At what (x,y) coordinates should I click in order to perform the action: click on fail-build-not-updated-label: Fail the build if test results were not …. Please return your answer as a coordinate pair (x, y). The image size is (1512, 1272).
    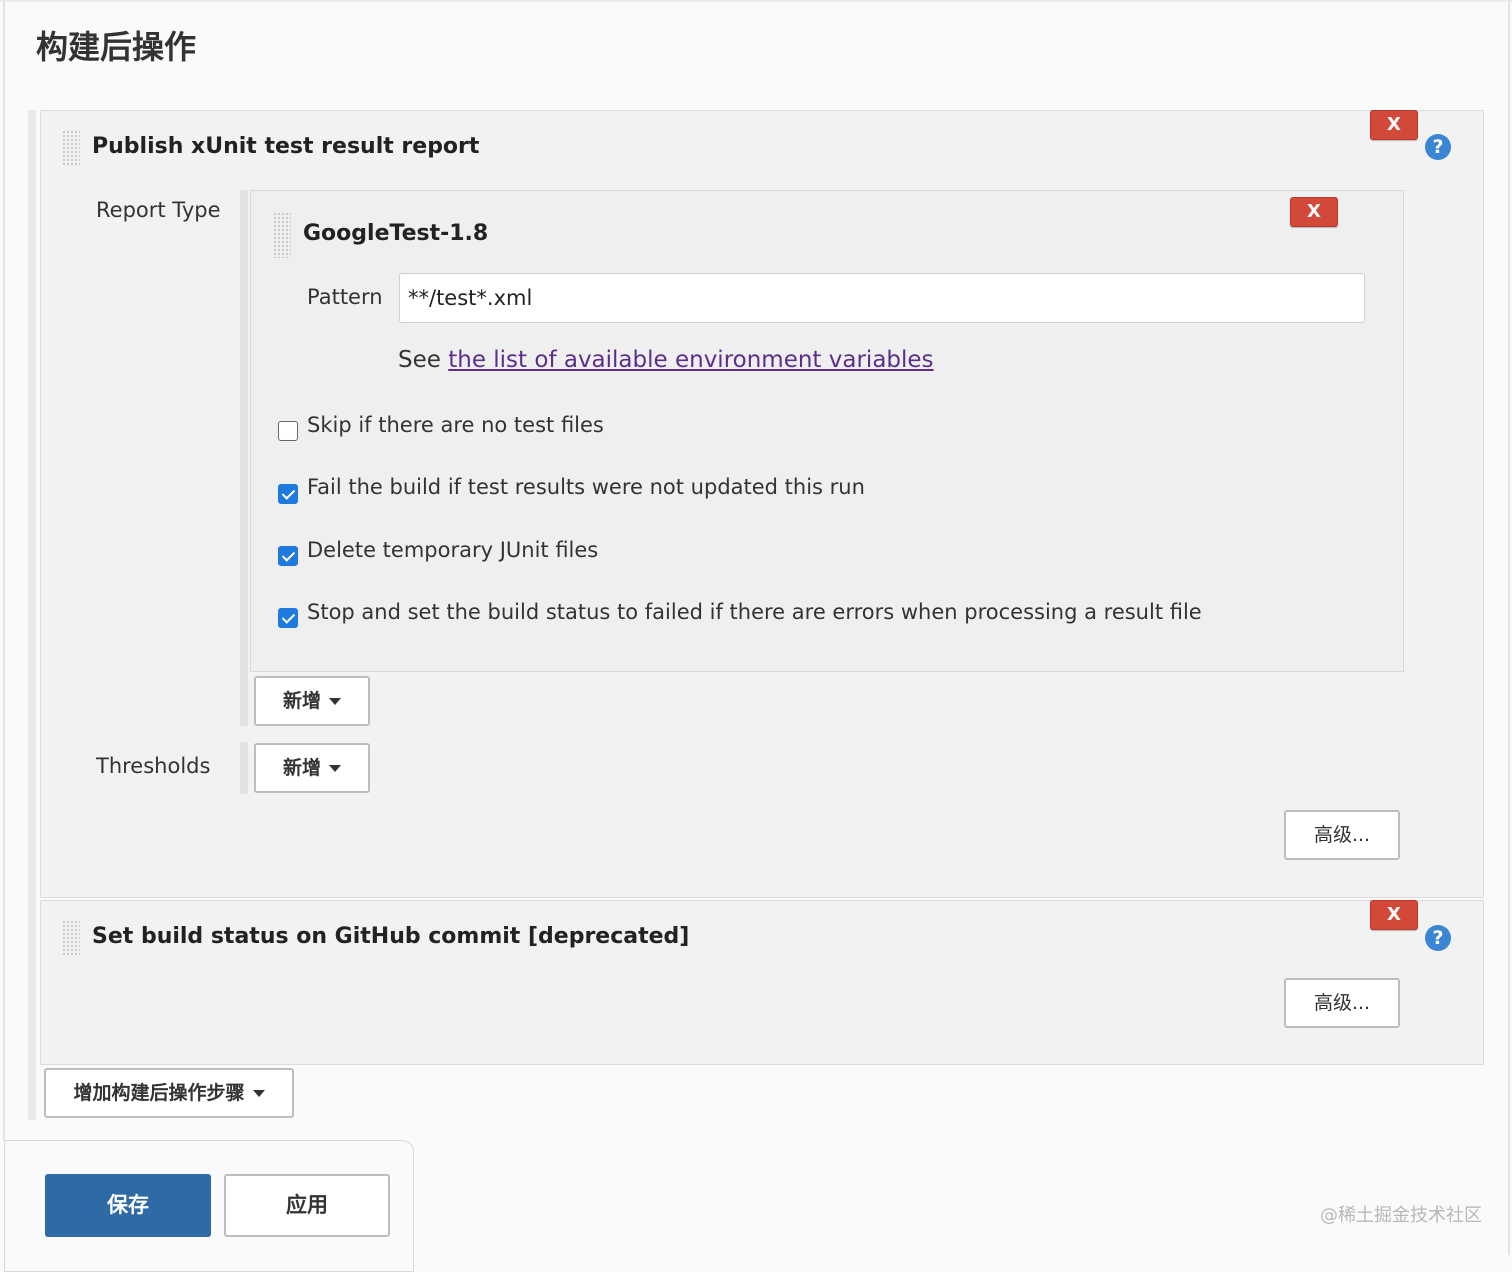
    Looking at the image, I should click on (586, 487).